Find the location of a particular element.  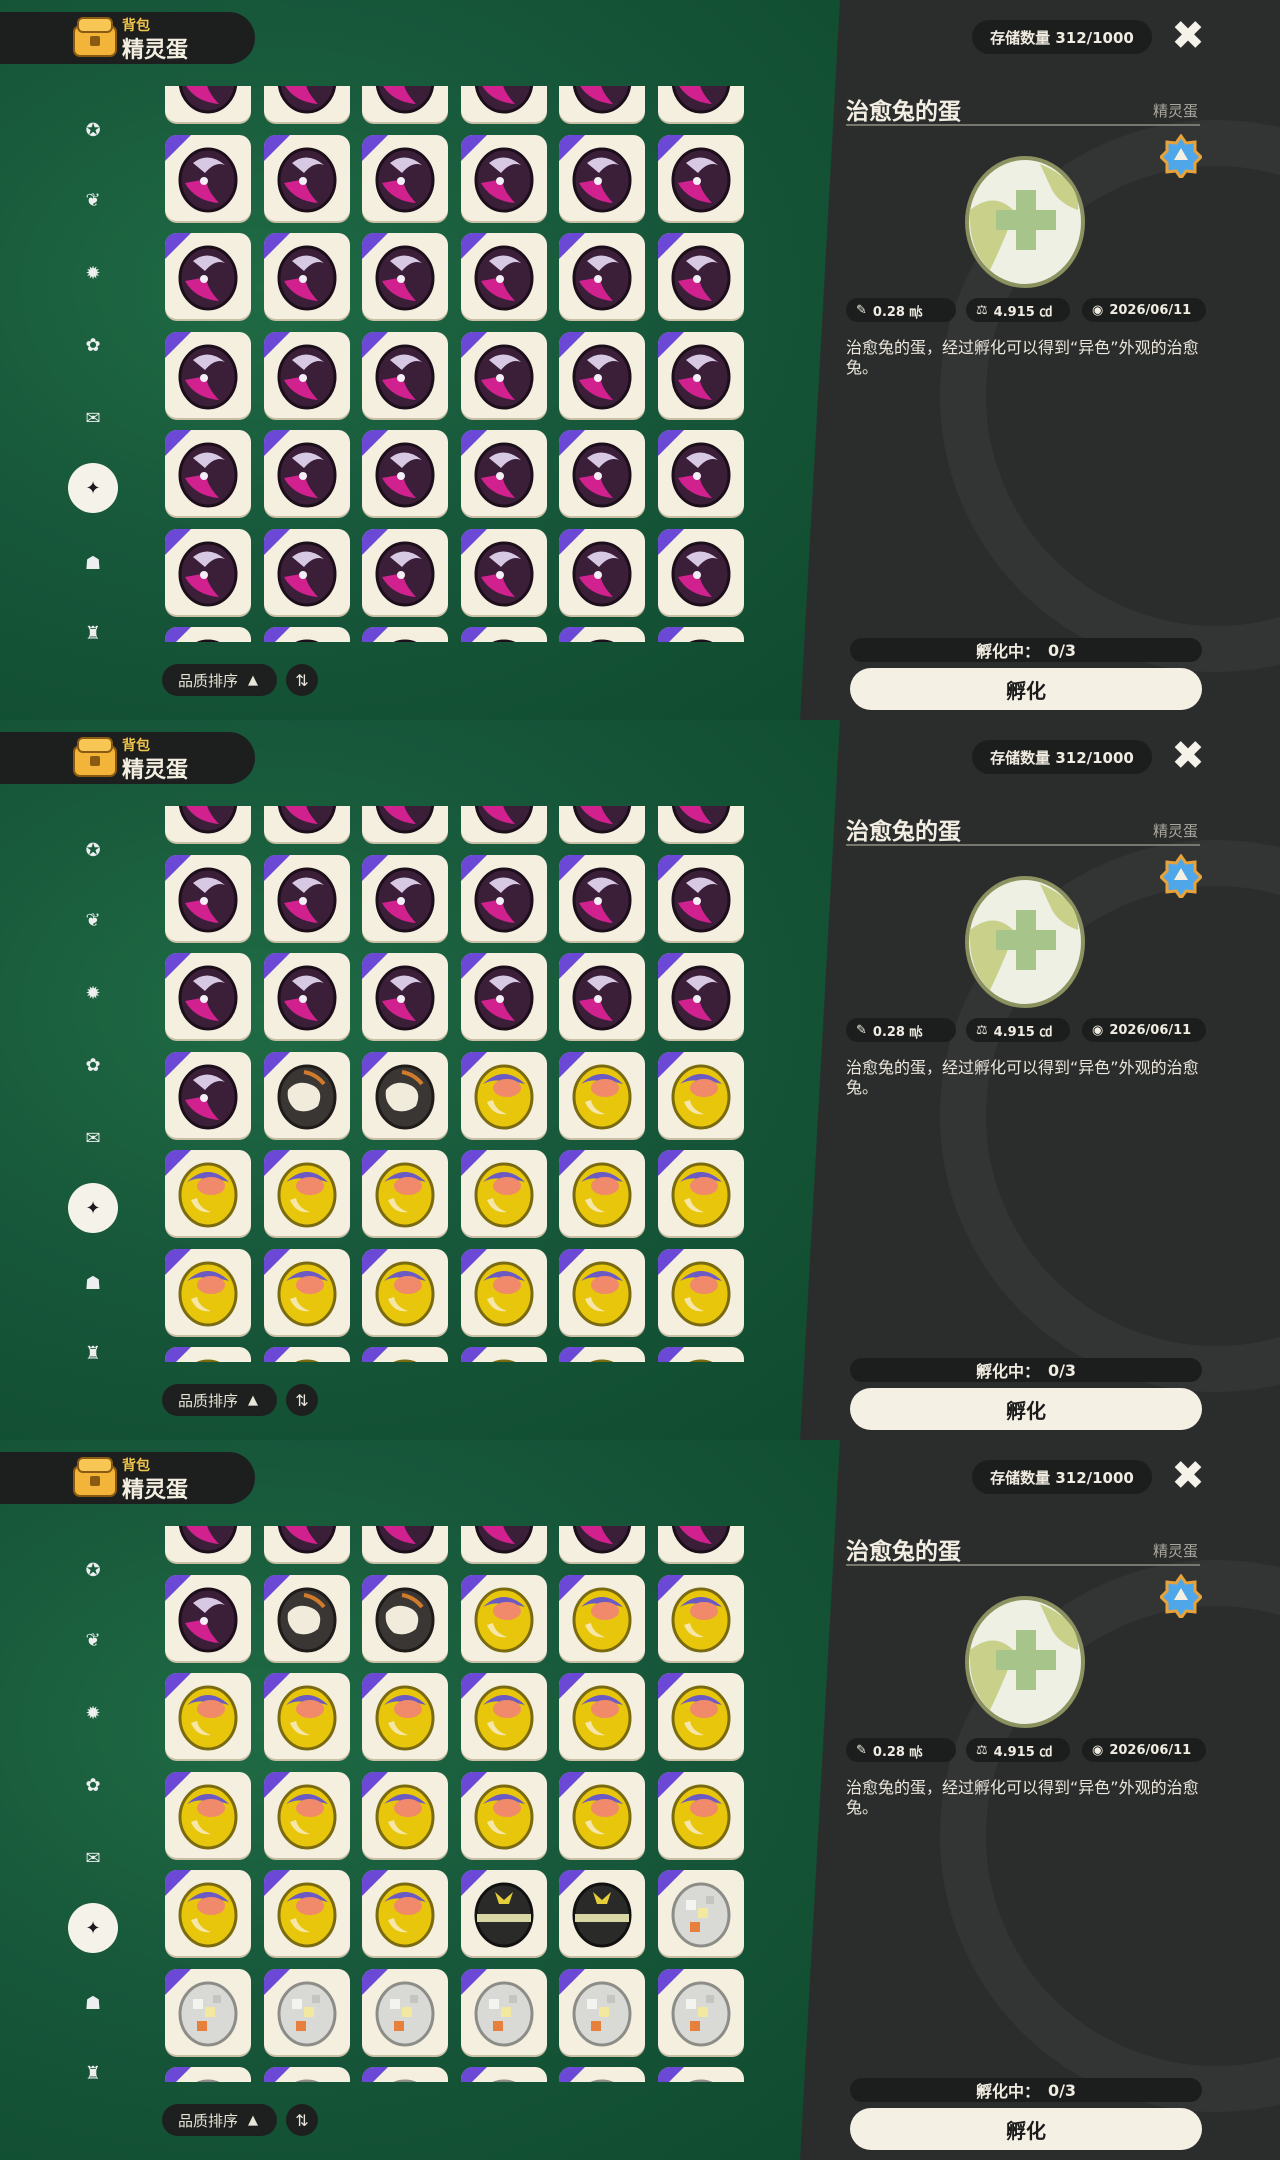

sidebar-category-2: ❦ is located at coordinates (93, 920).